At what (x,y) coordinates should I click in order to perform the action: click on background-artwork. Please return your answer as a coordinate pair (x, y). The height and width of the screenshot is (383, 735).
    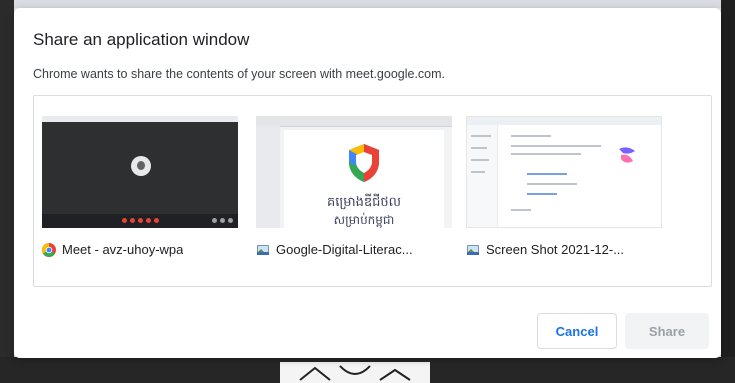
    Looking at the image, I should click on (355, 372).